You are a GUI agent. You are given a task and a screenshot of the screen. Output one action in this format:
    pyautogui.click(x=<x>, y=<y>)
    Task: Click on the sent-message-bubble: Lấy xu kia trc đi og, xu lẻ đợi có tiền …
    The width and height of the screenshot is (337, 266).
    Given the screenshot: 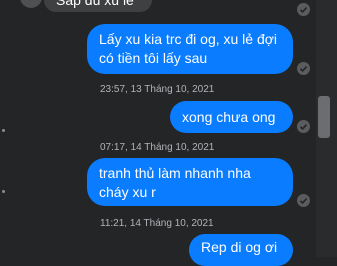 What is the action you would take?
    pyautogui.click(x=190, y=49)
    